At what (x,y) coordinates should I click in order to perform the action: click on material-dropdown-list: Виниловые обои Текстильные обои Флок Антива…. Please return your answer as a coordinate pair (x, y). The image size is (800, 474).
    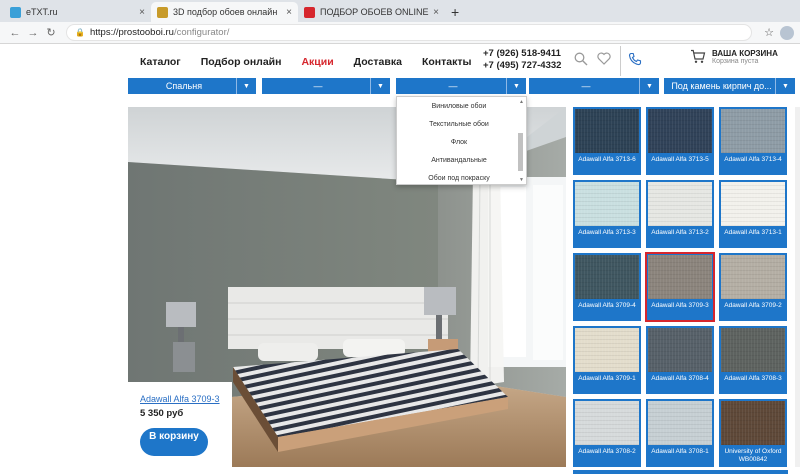
    Looking at the image, I should click on (461, 140).